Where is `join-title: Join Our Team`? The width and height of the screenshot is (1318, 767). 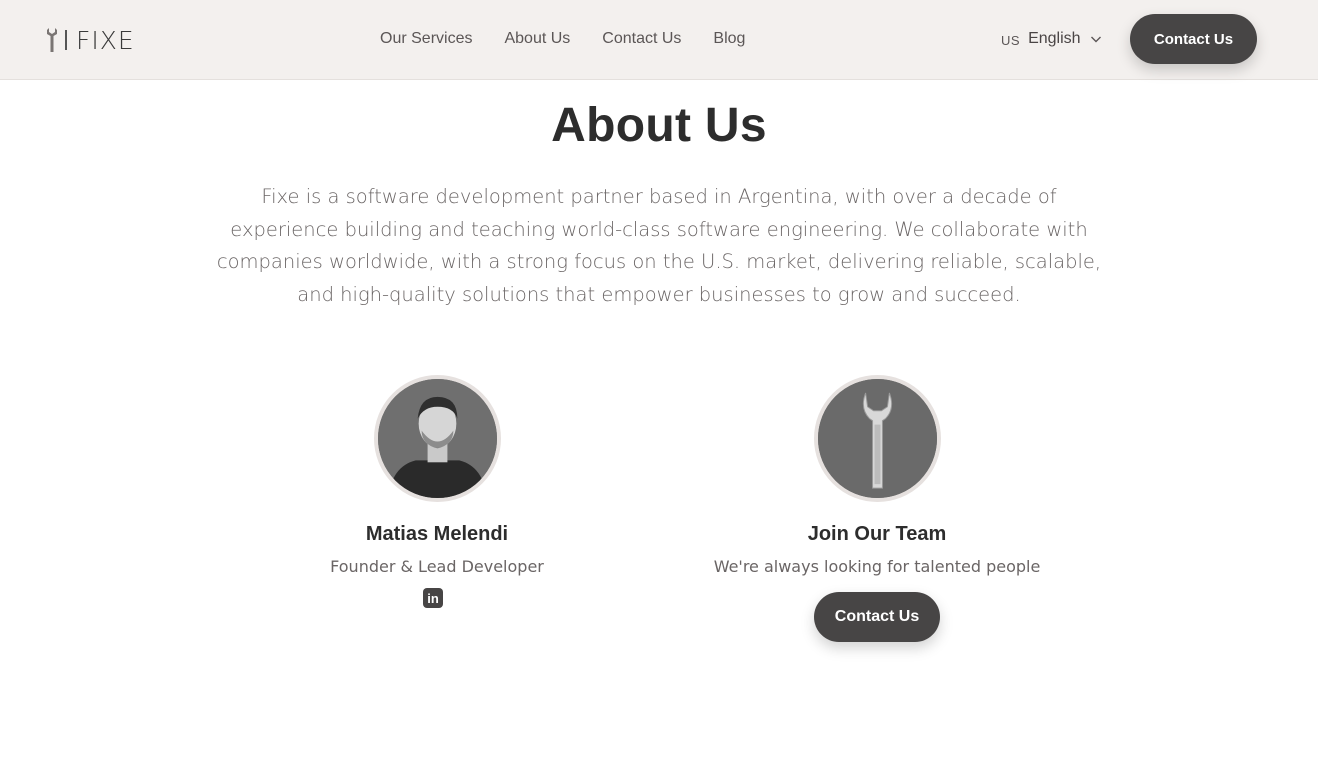
join-title: Join Our Team is located at coordinates (877, 534).